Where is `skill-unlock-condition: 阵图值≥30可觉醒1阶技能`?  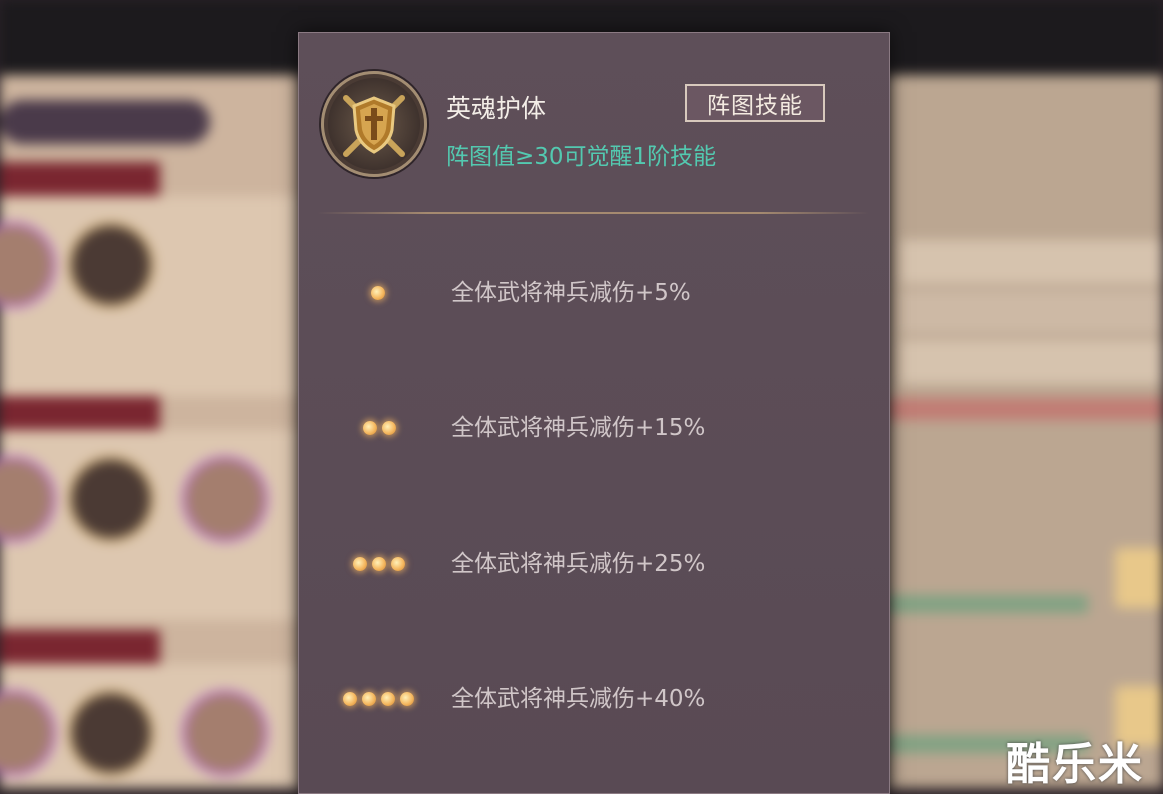 skill-unlock-condition: 阵图值≥30可觉醒1阶技能 is located at coordinates (581, 157).